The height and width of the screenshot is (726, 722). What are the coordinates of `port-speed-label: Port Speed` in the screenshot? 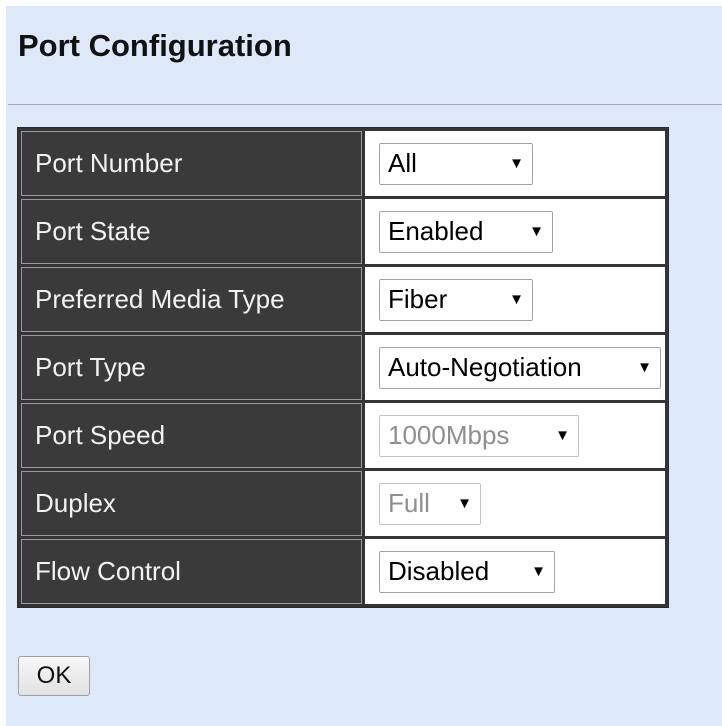 It's located at (191, 435).